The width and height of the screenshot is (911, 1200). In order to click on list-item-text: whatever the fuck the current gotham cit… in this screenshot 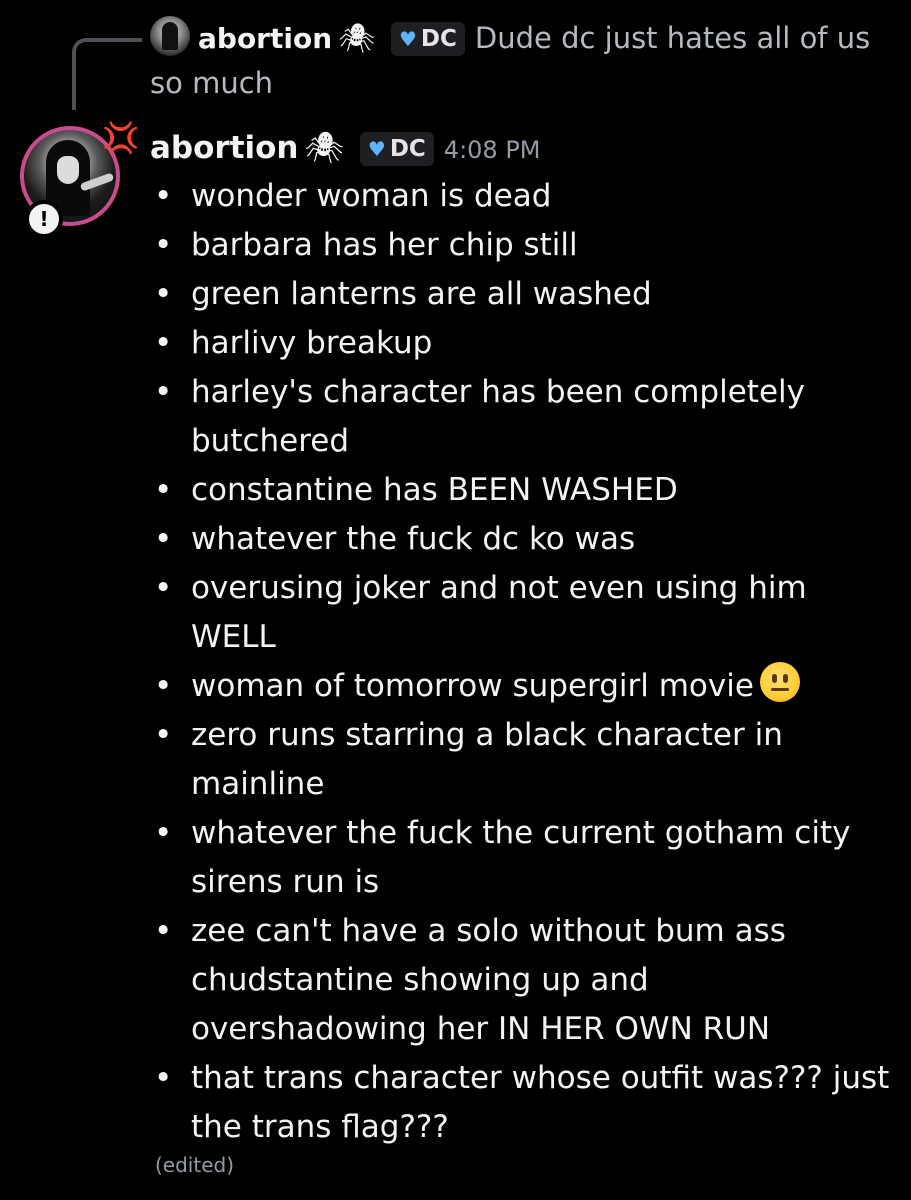, I will do `click(521, 857)`.